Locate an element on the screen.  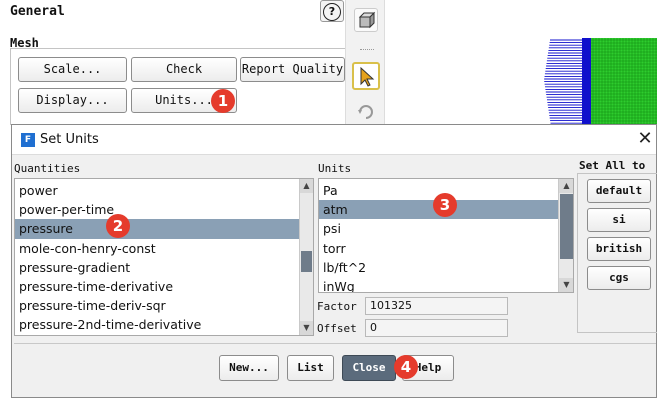
set-cgs-button: cgs is located at coordinates (619, 278).